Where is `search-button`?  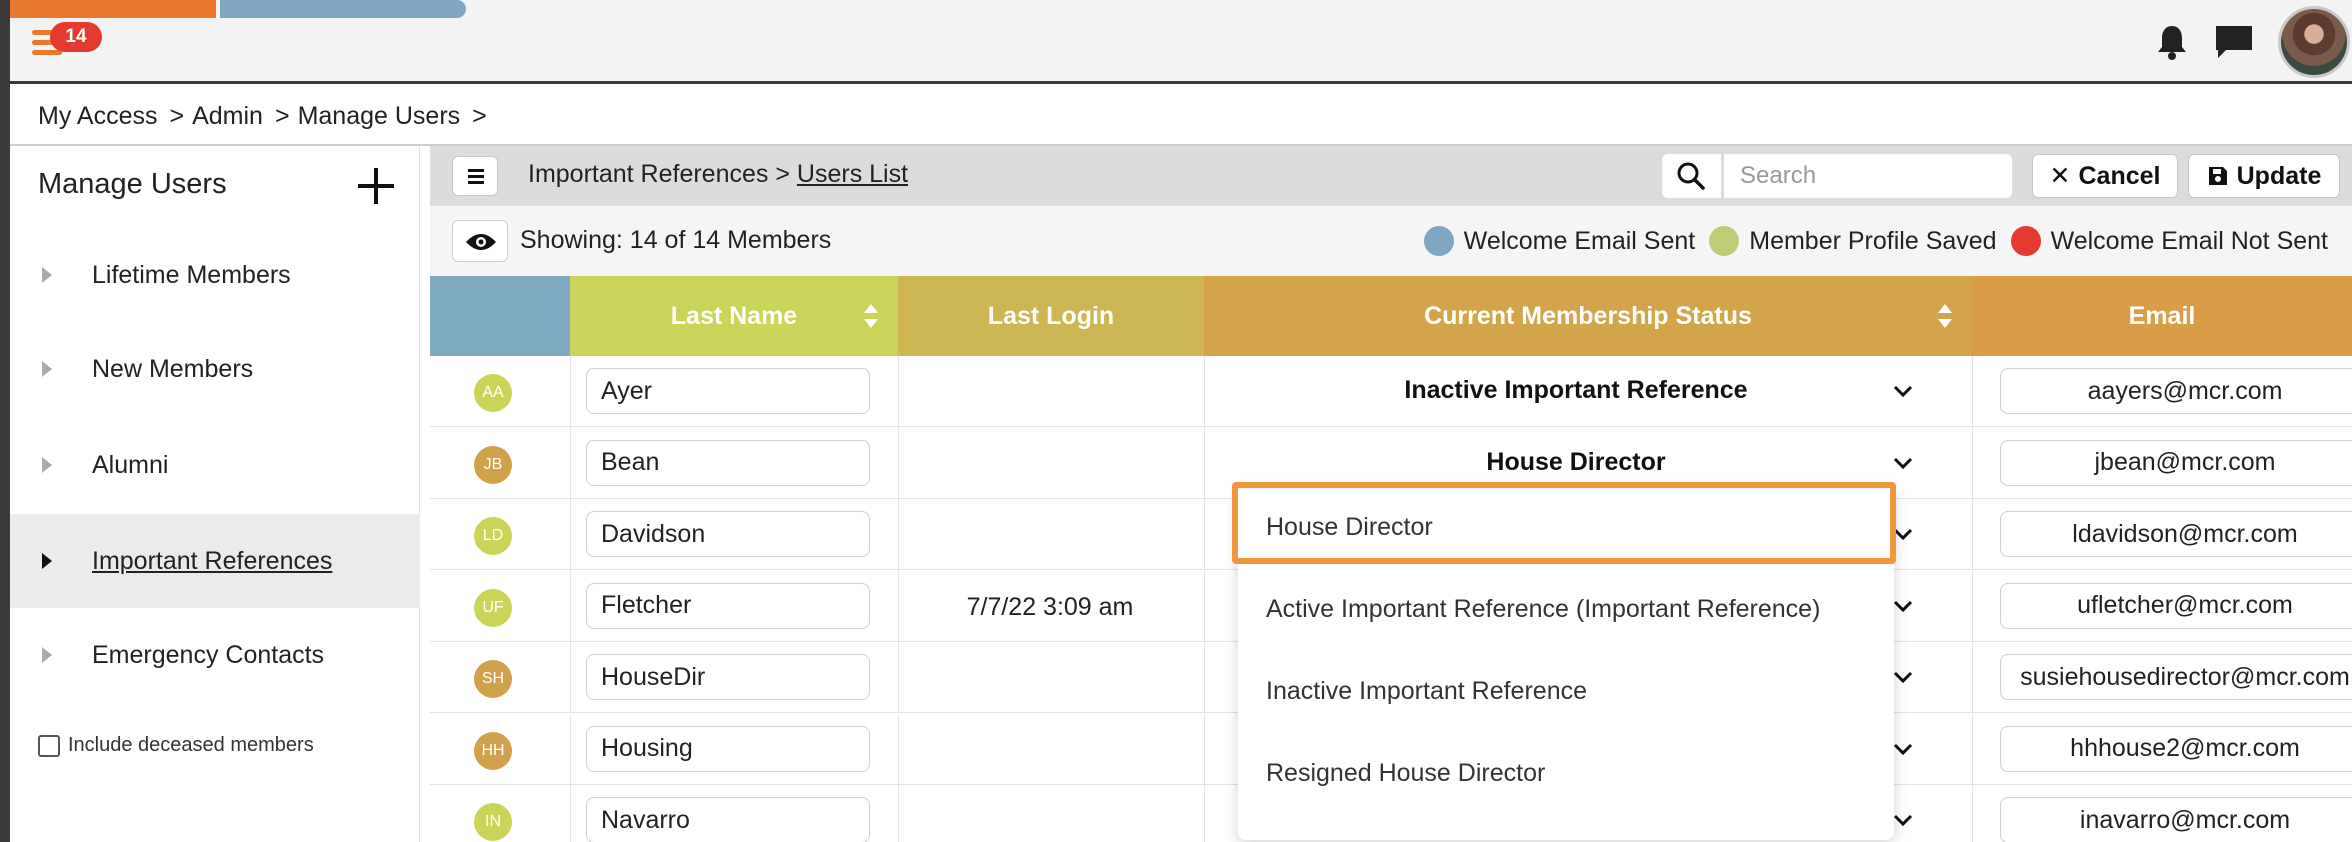
search-button is located at coordinates (1692, 176).